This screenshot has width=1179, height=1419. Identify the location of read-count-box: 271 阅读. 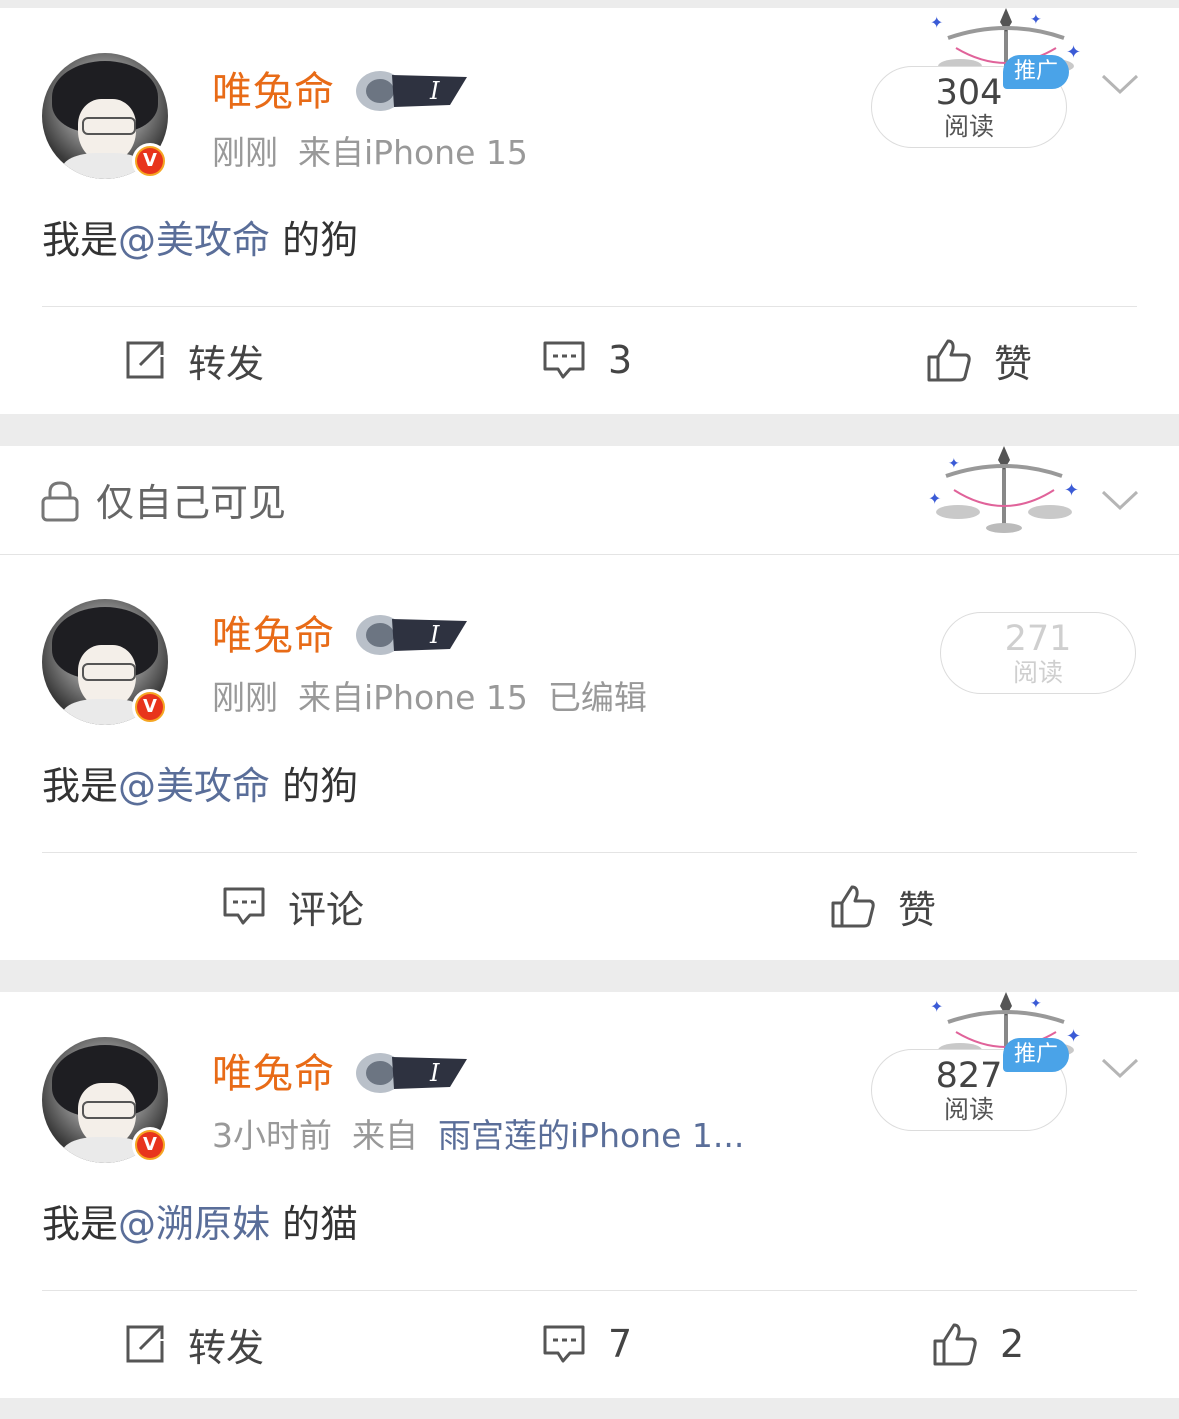
(1038, 653).